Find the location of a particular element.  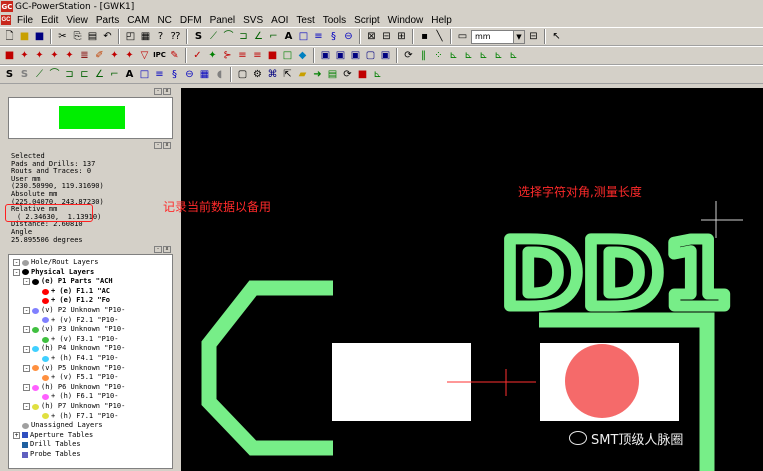

dfm-icon7: ◆ is located at coordinates (302, 55).